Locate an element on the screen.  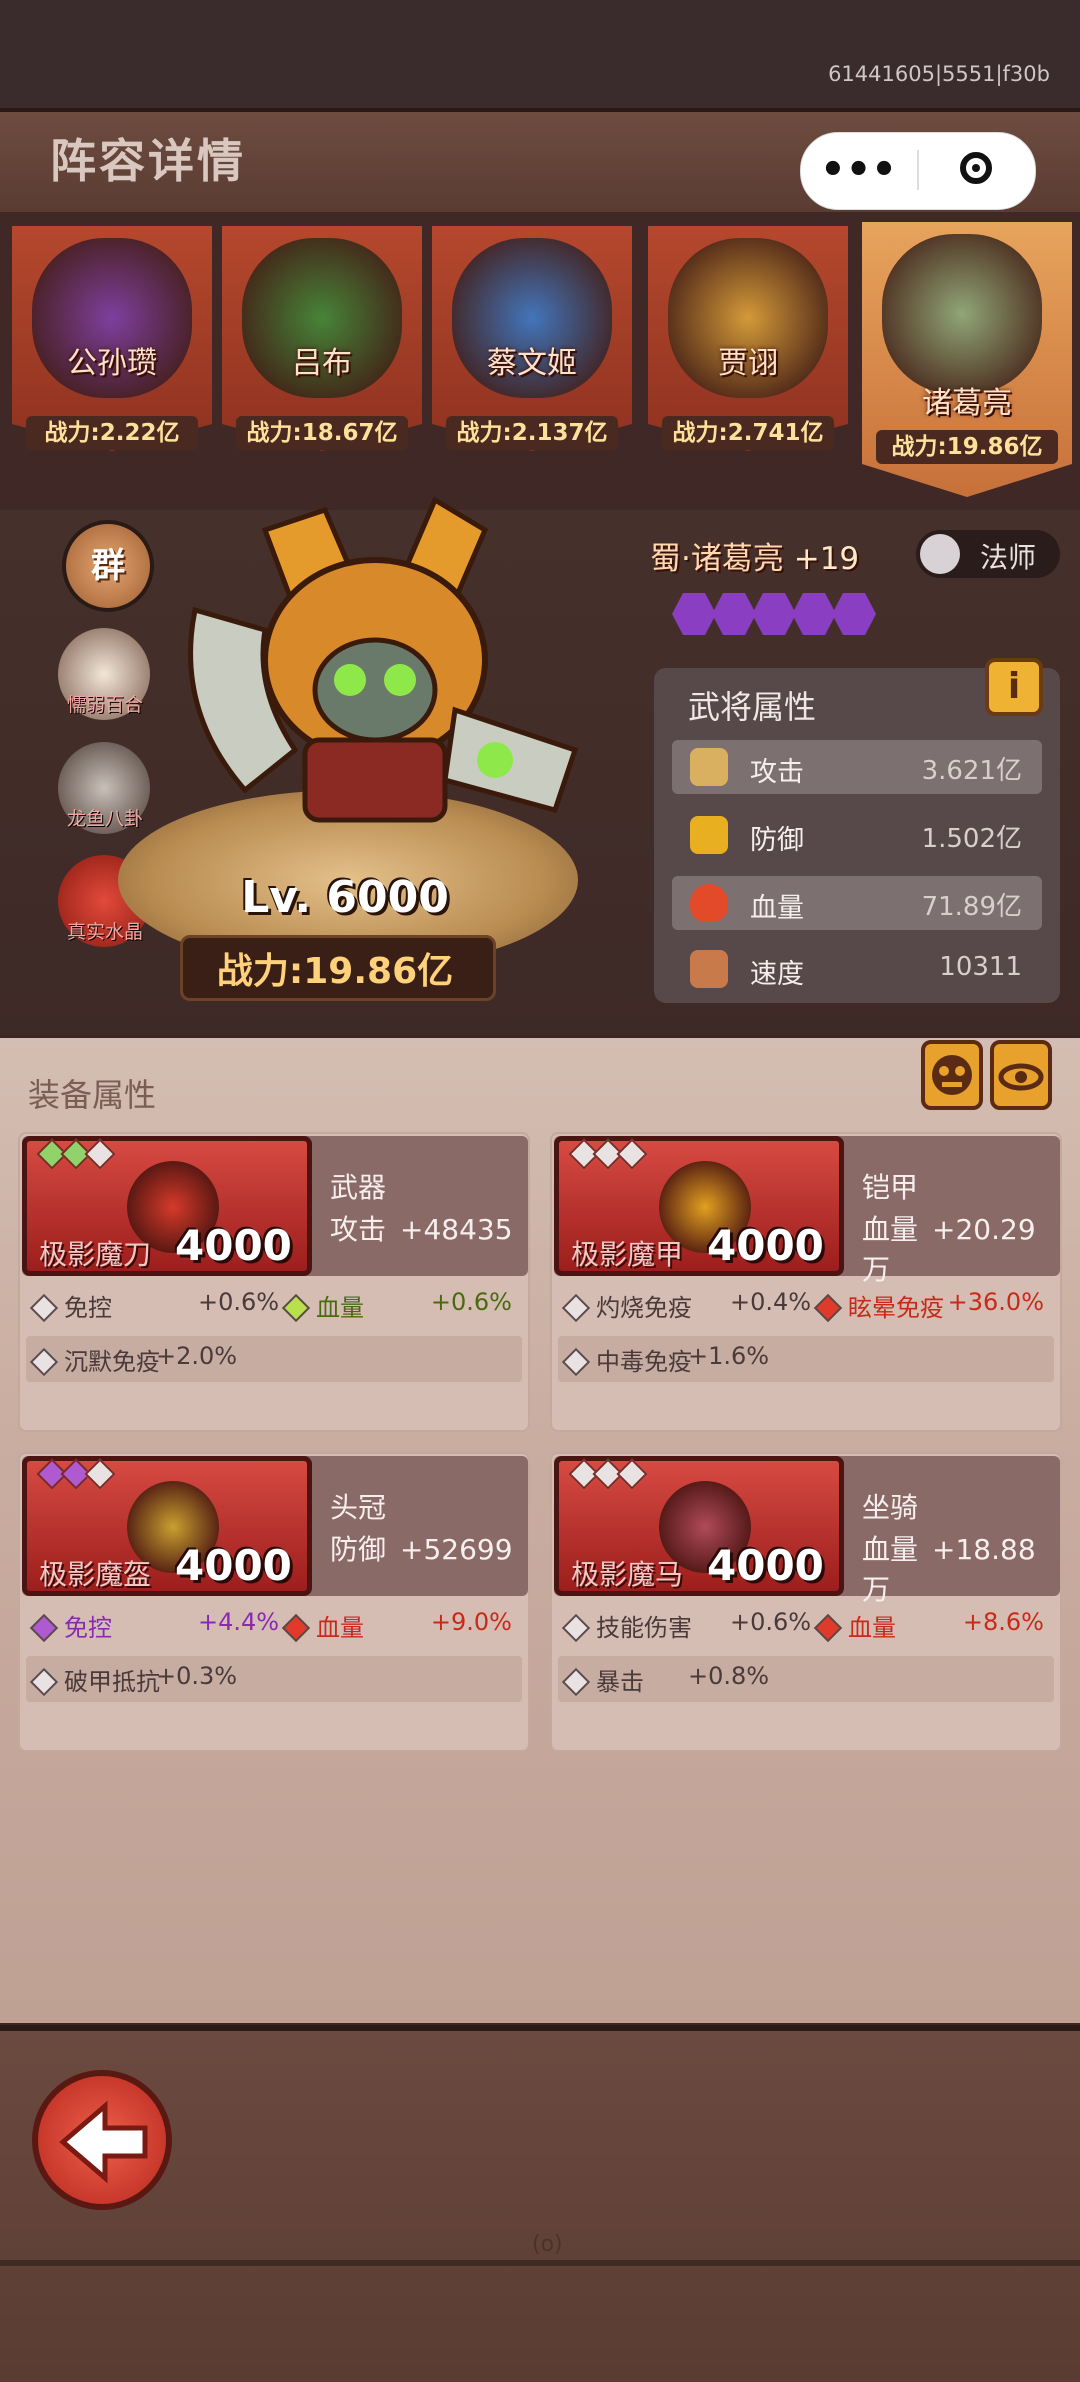
hero-level: Lv. 6000 is located at coordinates (345, 897).